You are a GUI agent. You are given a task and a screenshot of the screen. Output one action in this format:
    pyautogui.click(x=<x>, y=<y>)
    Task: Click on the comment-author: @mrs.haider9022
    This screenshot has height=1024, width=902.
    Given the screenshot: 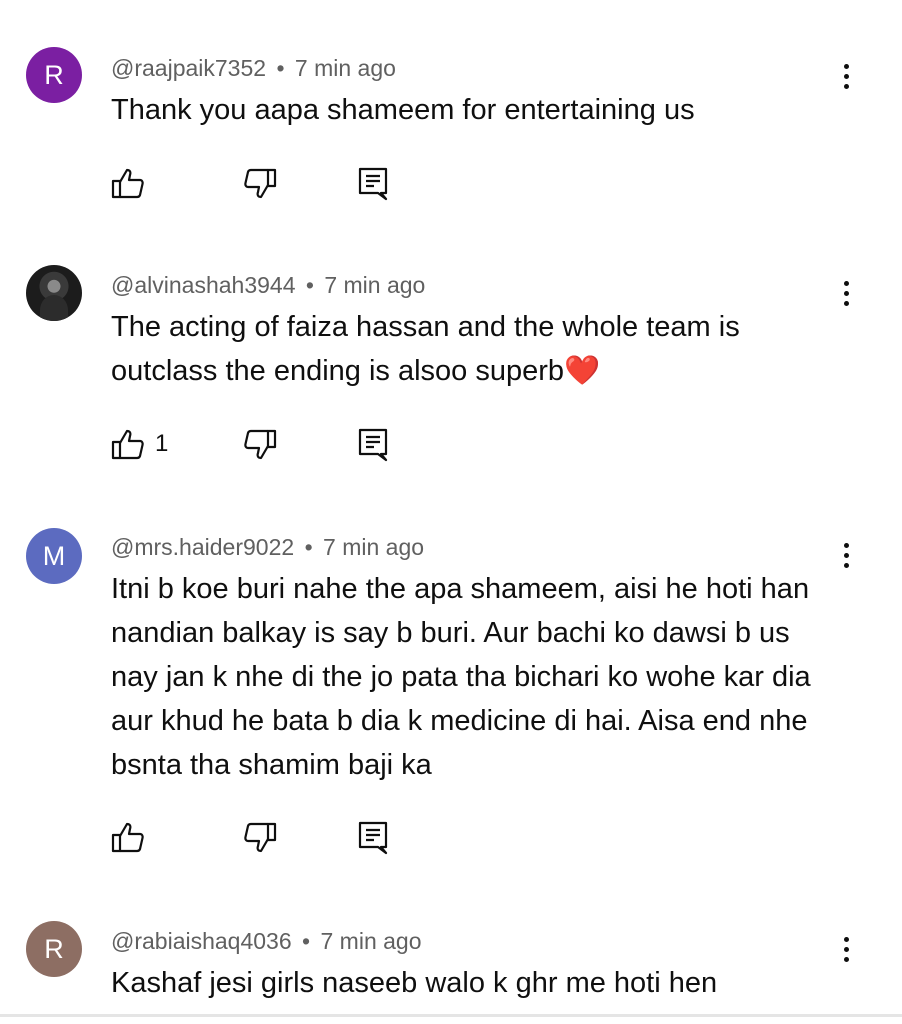 What is the action you would take?
    pyautogui.click(x=202, y=547)
    